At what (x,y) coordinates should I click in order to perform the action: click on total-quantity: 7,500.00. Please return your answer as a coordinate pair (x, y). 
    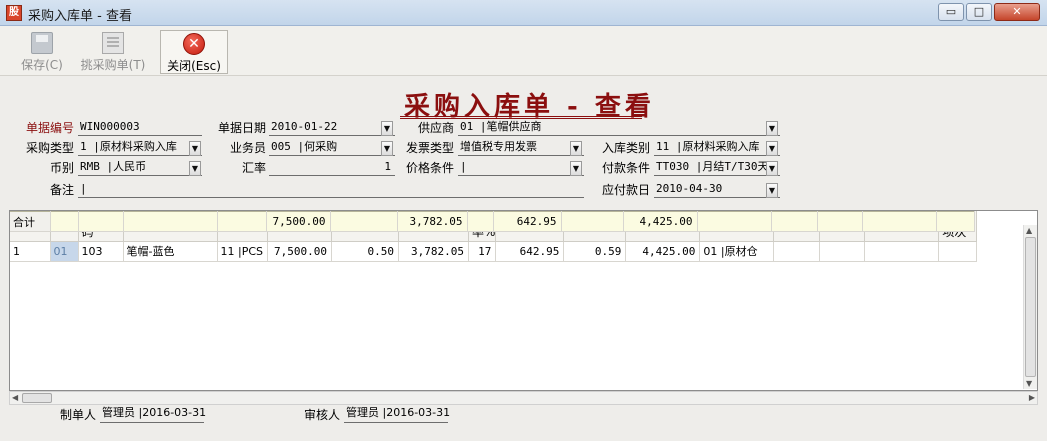
    Looking at the image, I should click on (298, 221).